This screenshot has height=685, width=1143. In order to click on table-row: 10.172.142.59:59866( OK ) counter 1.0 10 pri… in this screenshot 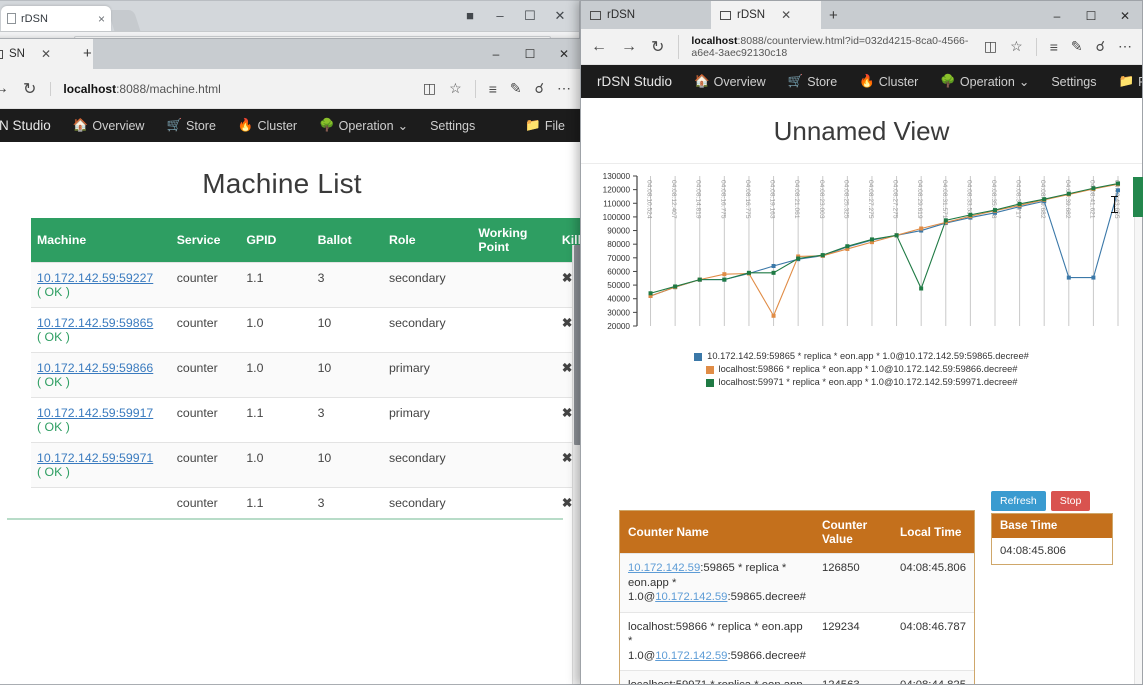, I will do `click(306, 375)`.